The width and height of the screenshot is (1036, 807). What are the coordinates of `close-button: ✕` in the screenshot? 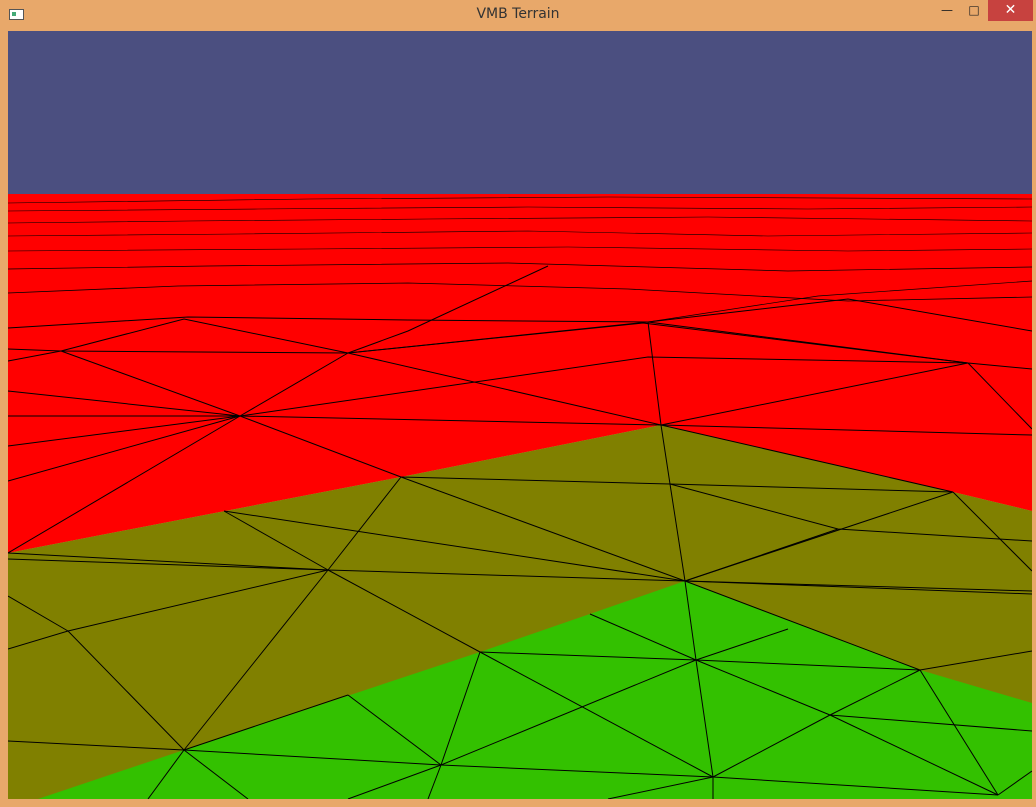 It's located at (1010, 10).